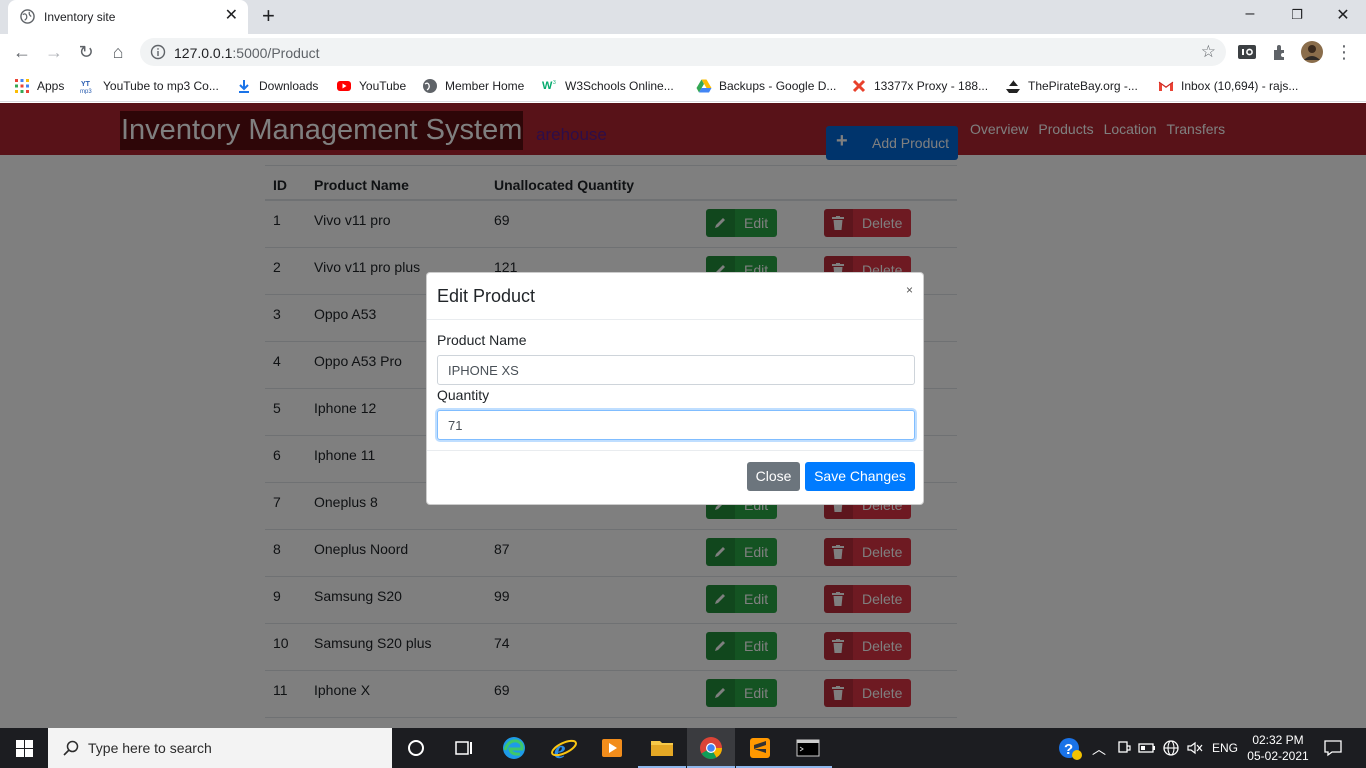 This screenshot has width=1366, height=768. Describe the element at coordinates (22, 52) in the screenshot. I see `back-icon: ←` at that location.